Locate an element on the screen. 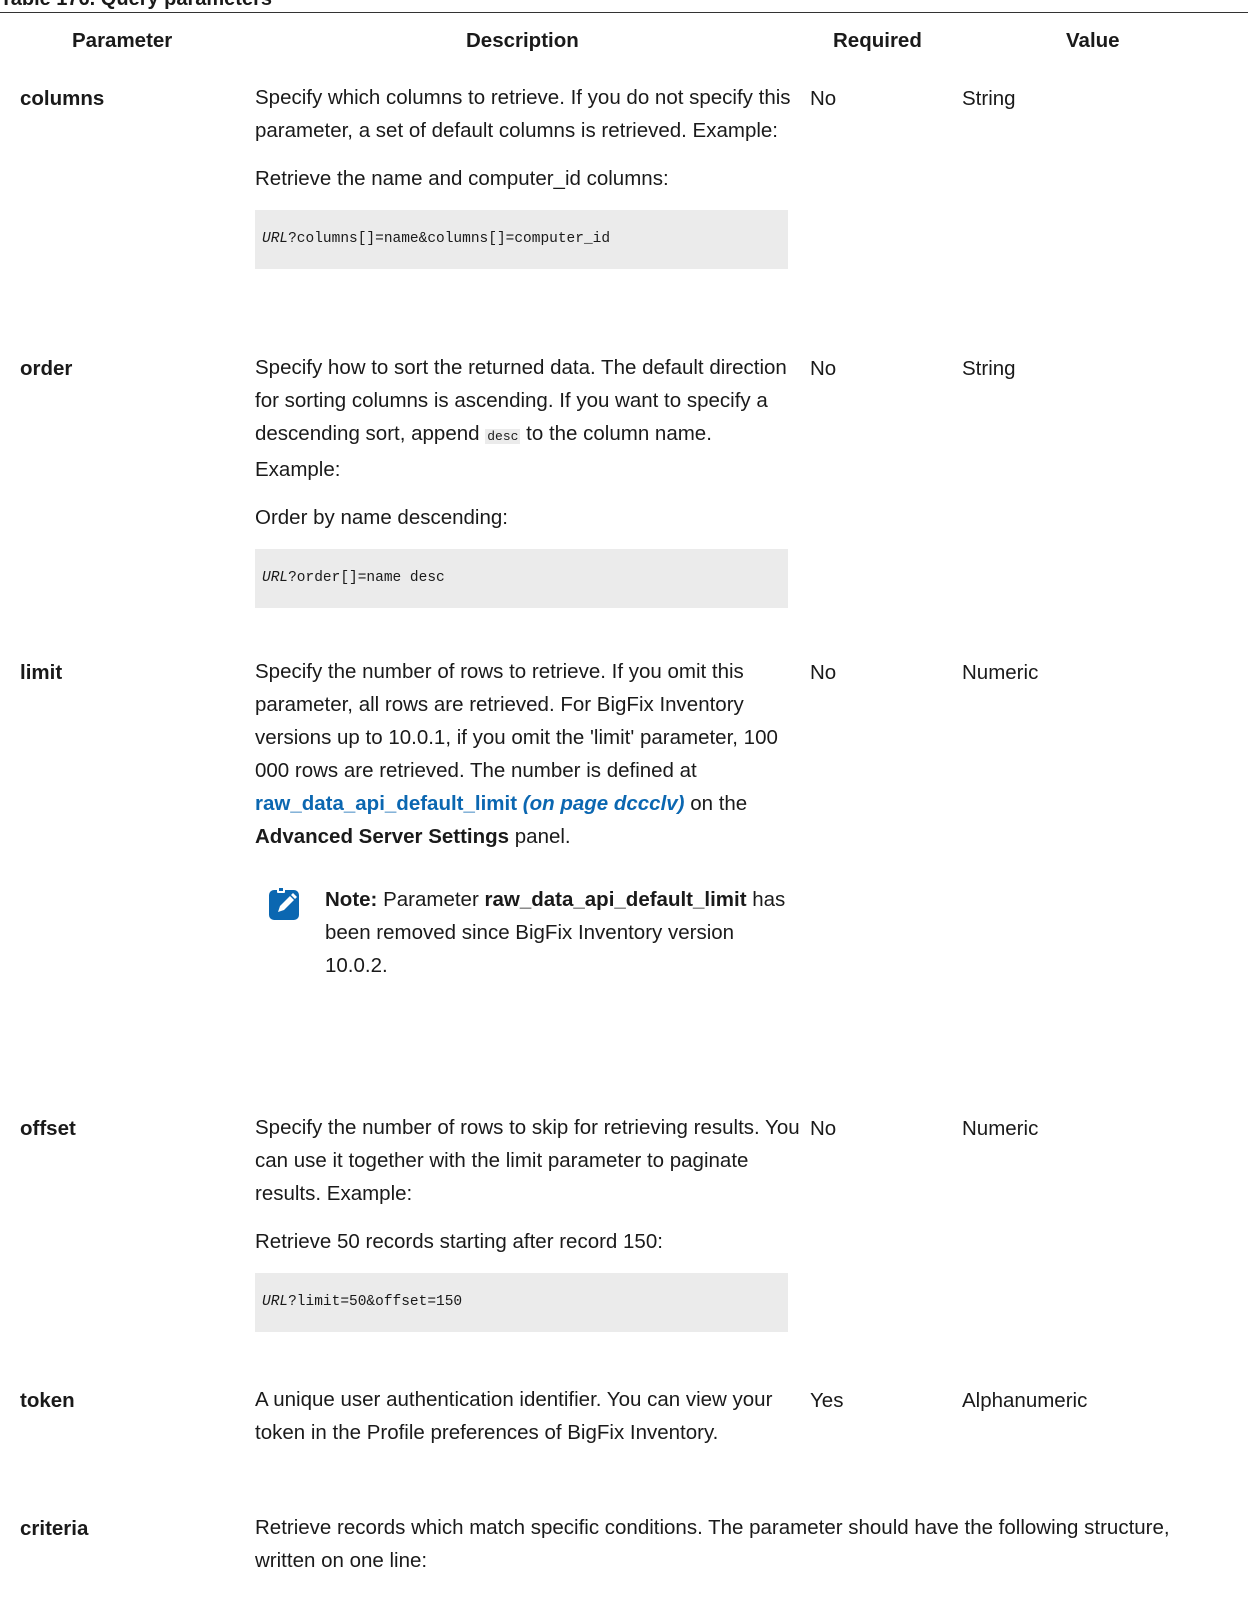 This screenshot has width=1248, height=1602. code-example: URL?order[]=name desc is located at coordinates (521, 578).